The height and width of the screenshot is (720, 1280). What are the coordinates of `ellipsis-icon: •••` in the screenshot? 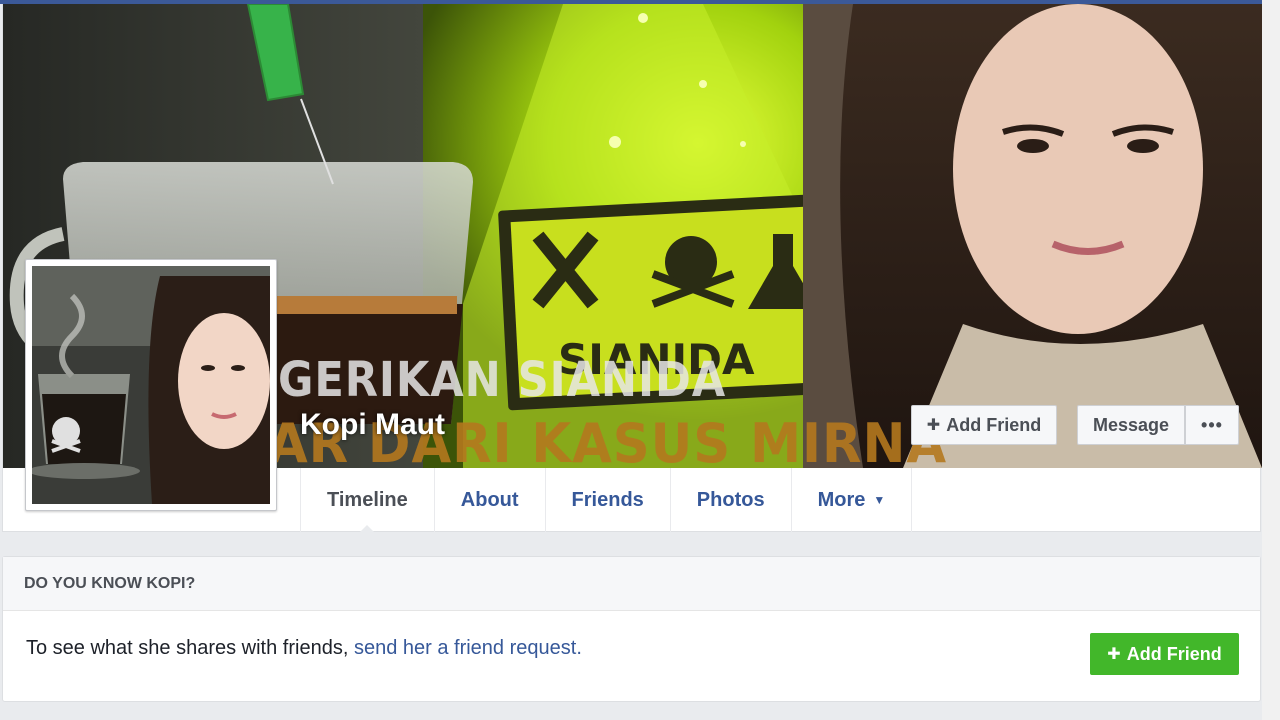 It's located at (1212, 424).